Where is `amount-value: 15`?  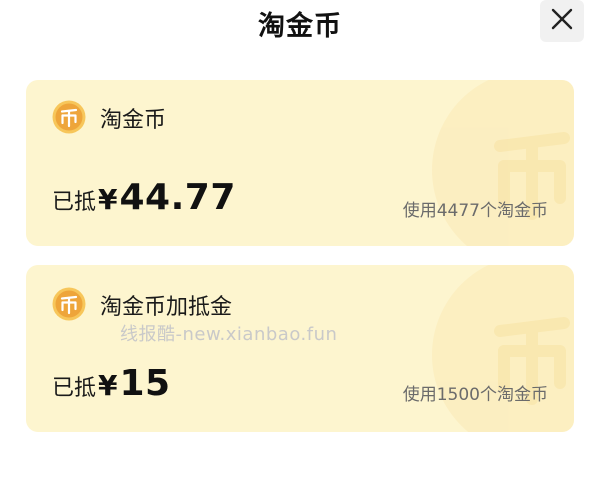
amount-value: 15 is located at coordinates (145, 383).